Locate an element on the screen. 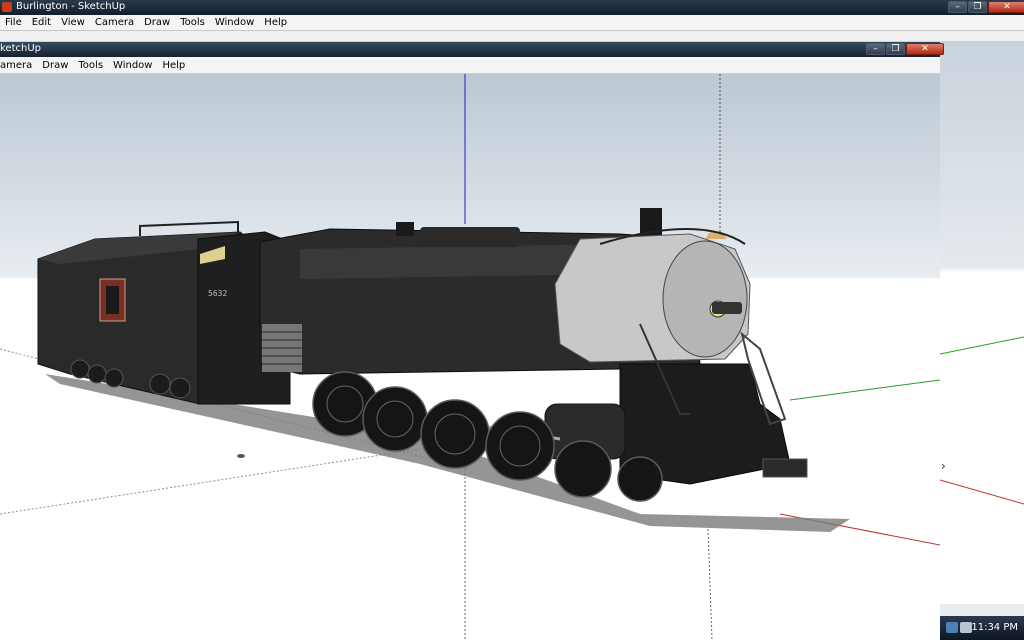 The height and width of the screenshot is (640, 1024). front-window-title: ketchUp is located at coordinates (21, 48).